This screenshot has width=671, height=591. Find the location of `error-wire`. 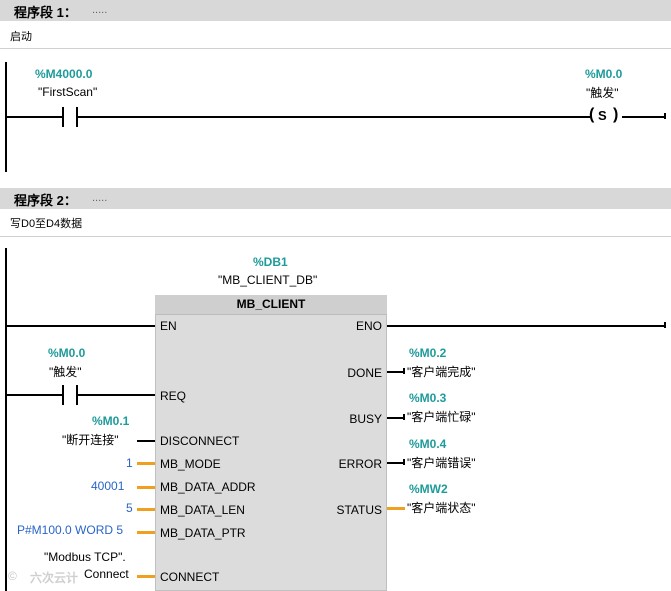

error-wire is located at coordinates (395, 463).